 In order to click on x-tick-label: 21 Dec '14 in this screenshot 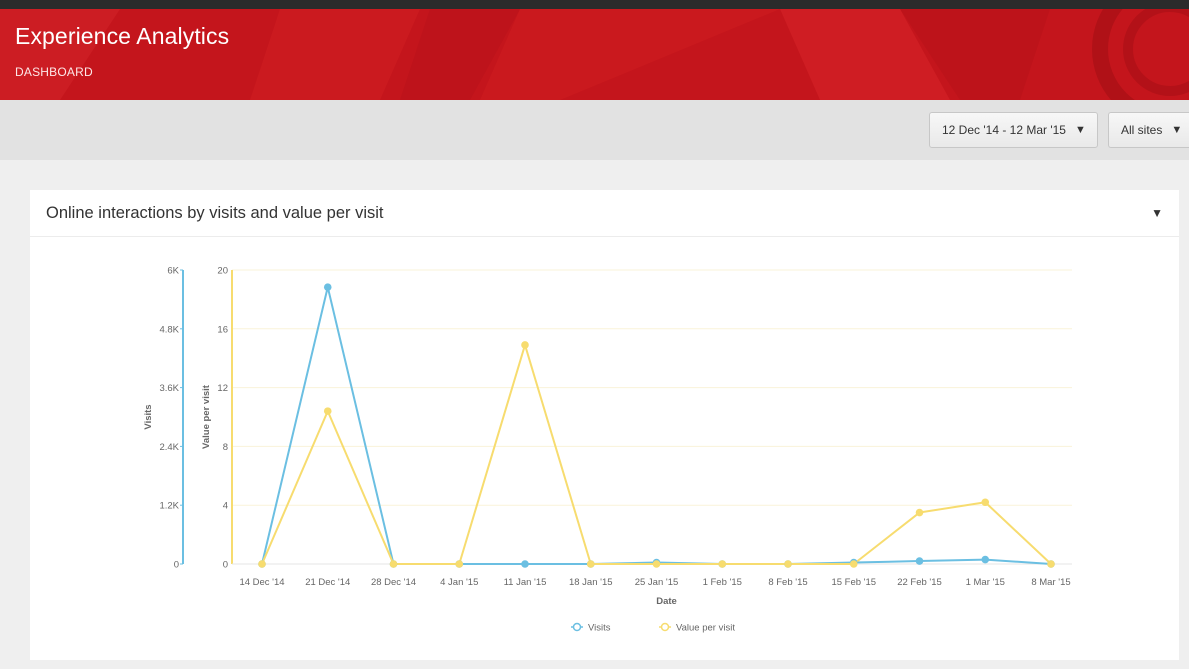, I will do `click(327, 582)`.